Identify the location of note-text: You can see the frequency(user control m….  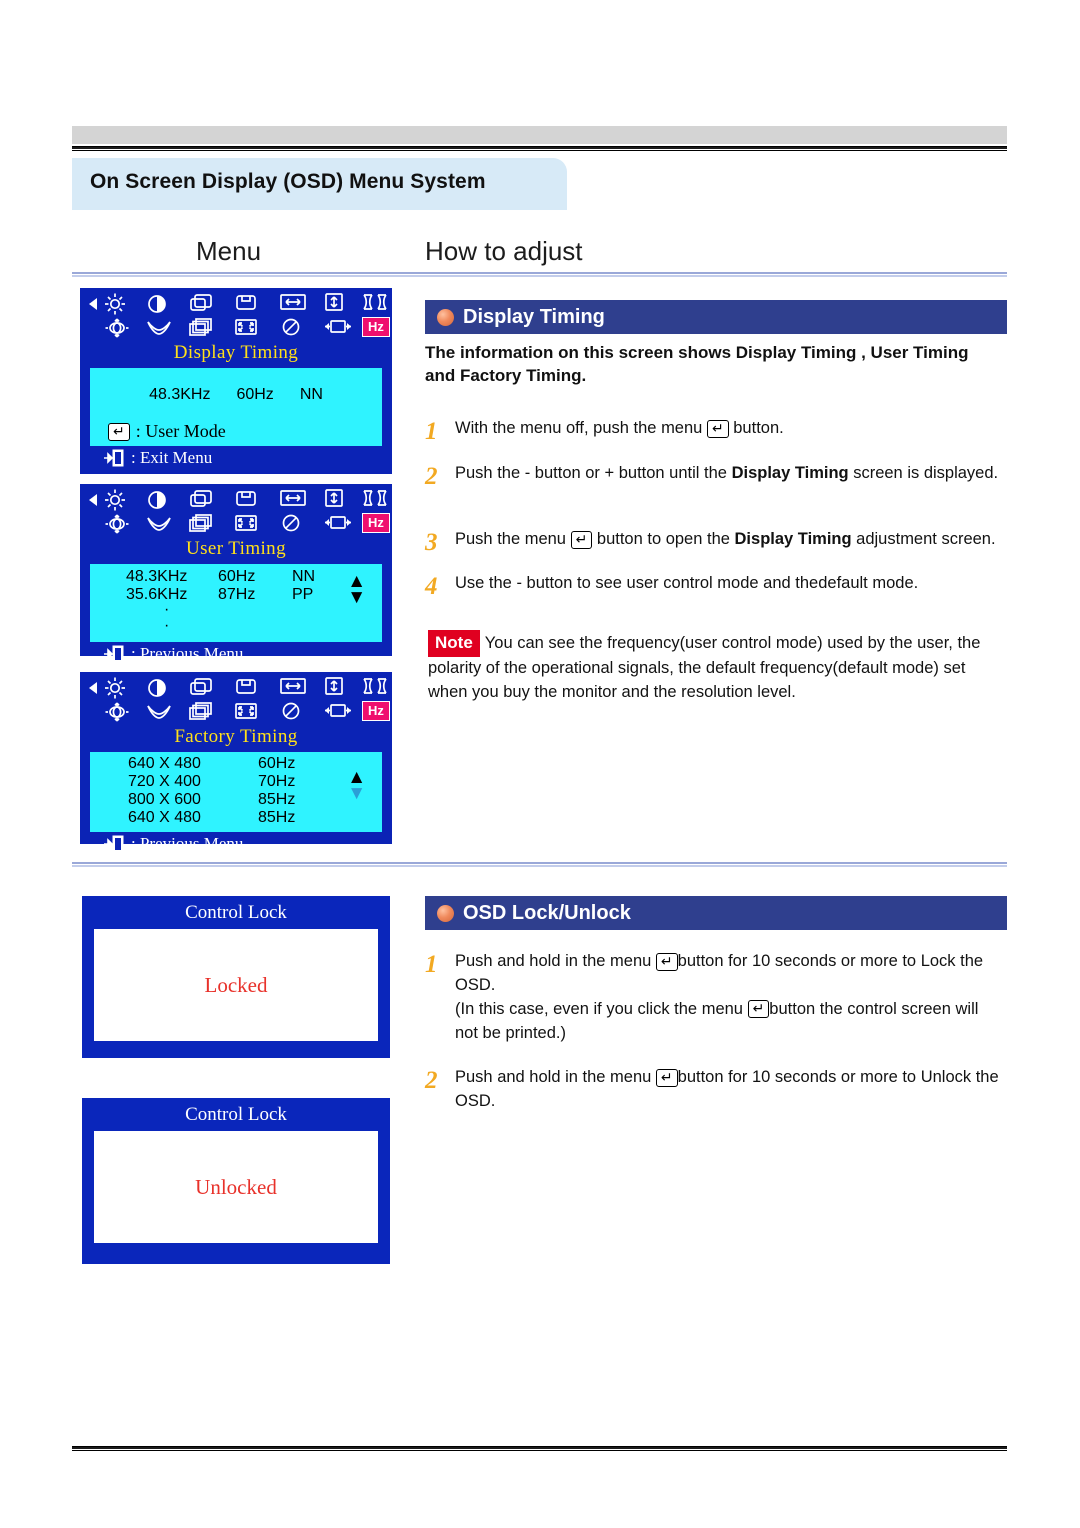
(704, 667).